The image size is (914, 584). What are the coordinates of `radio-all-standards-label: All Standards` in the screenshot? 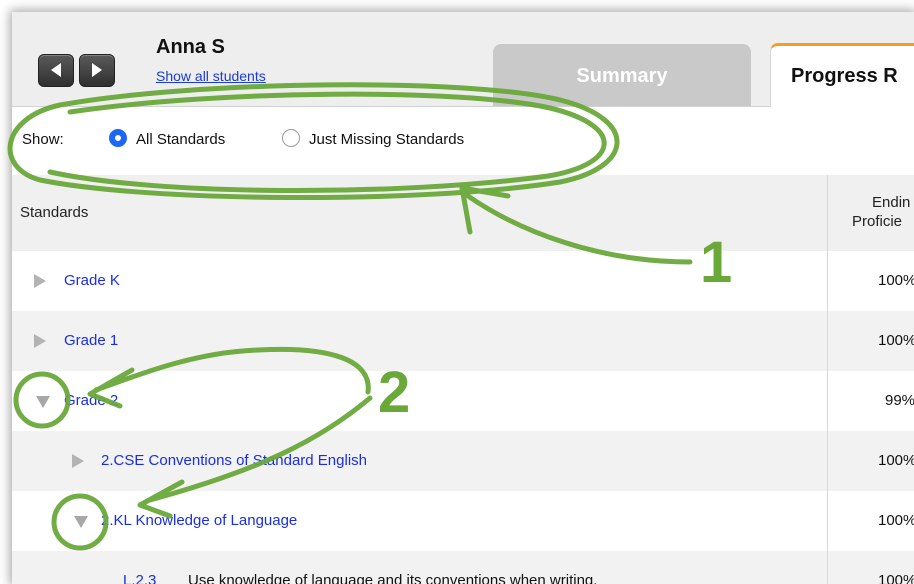 It's located at (180, 139).